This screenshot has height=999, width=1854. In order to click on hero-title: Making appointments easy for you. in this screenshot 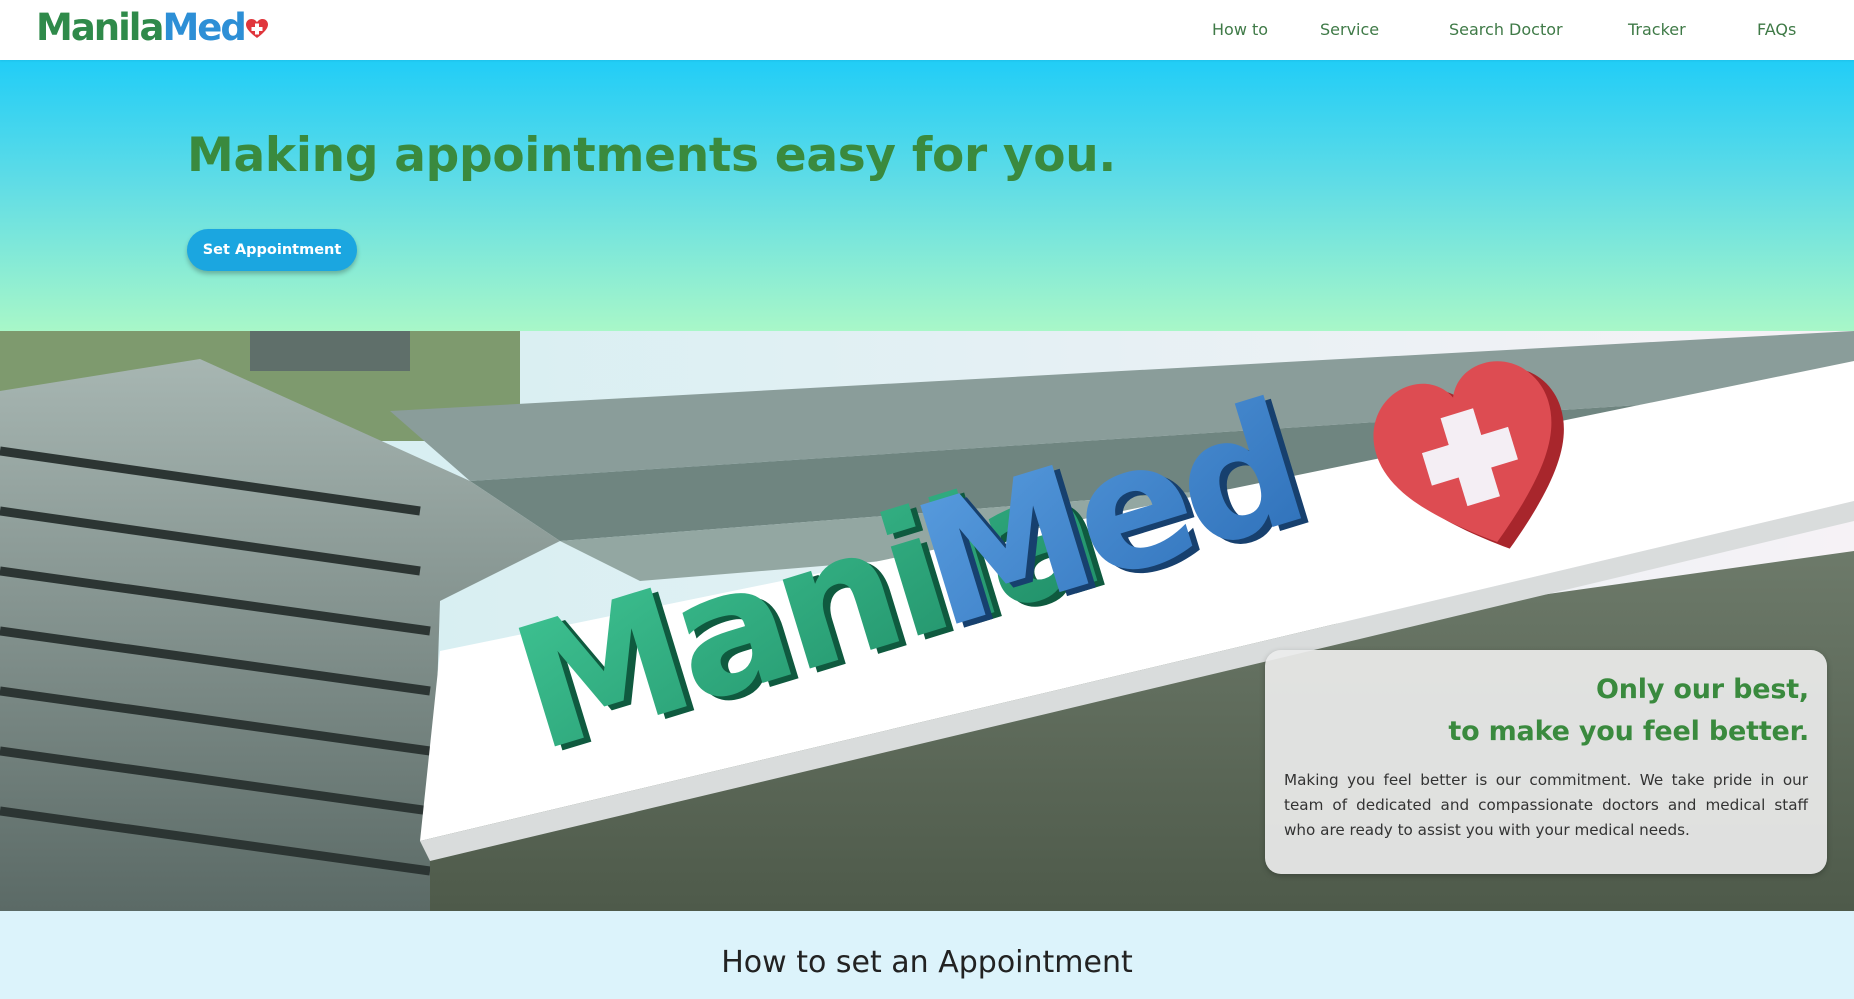, I will do `click(651, 155)`.